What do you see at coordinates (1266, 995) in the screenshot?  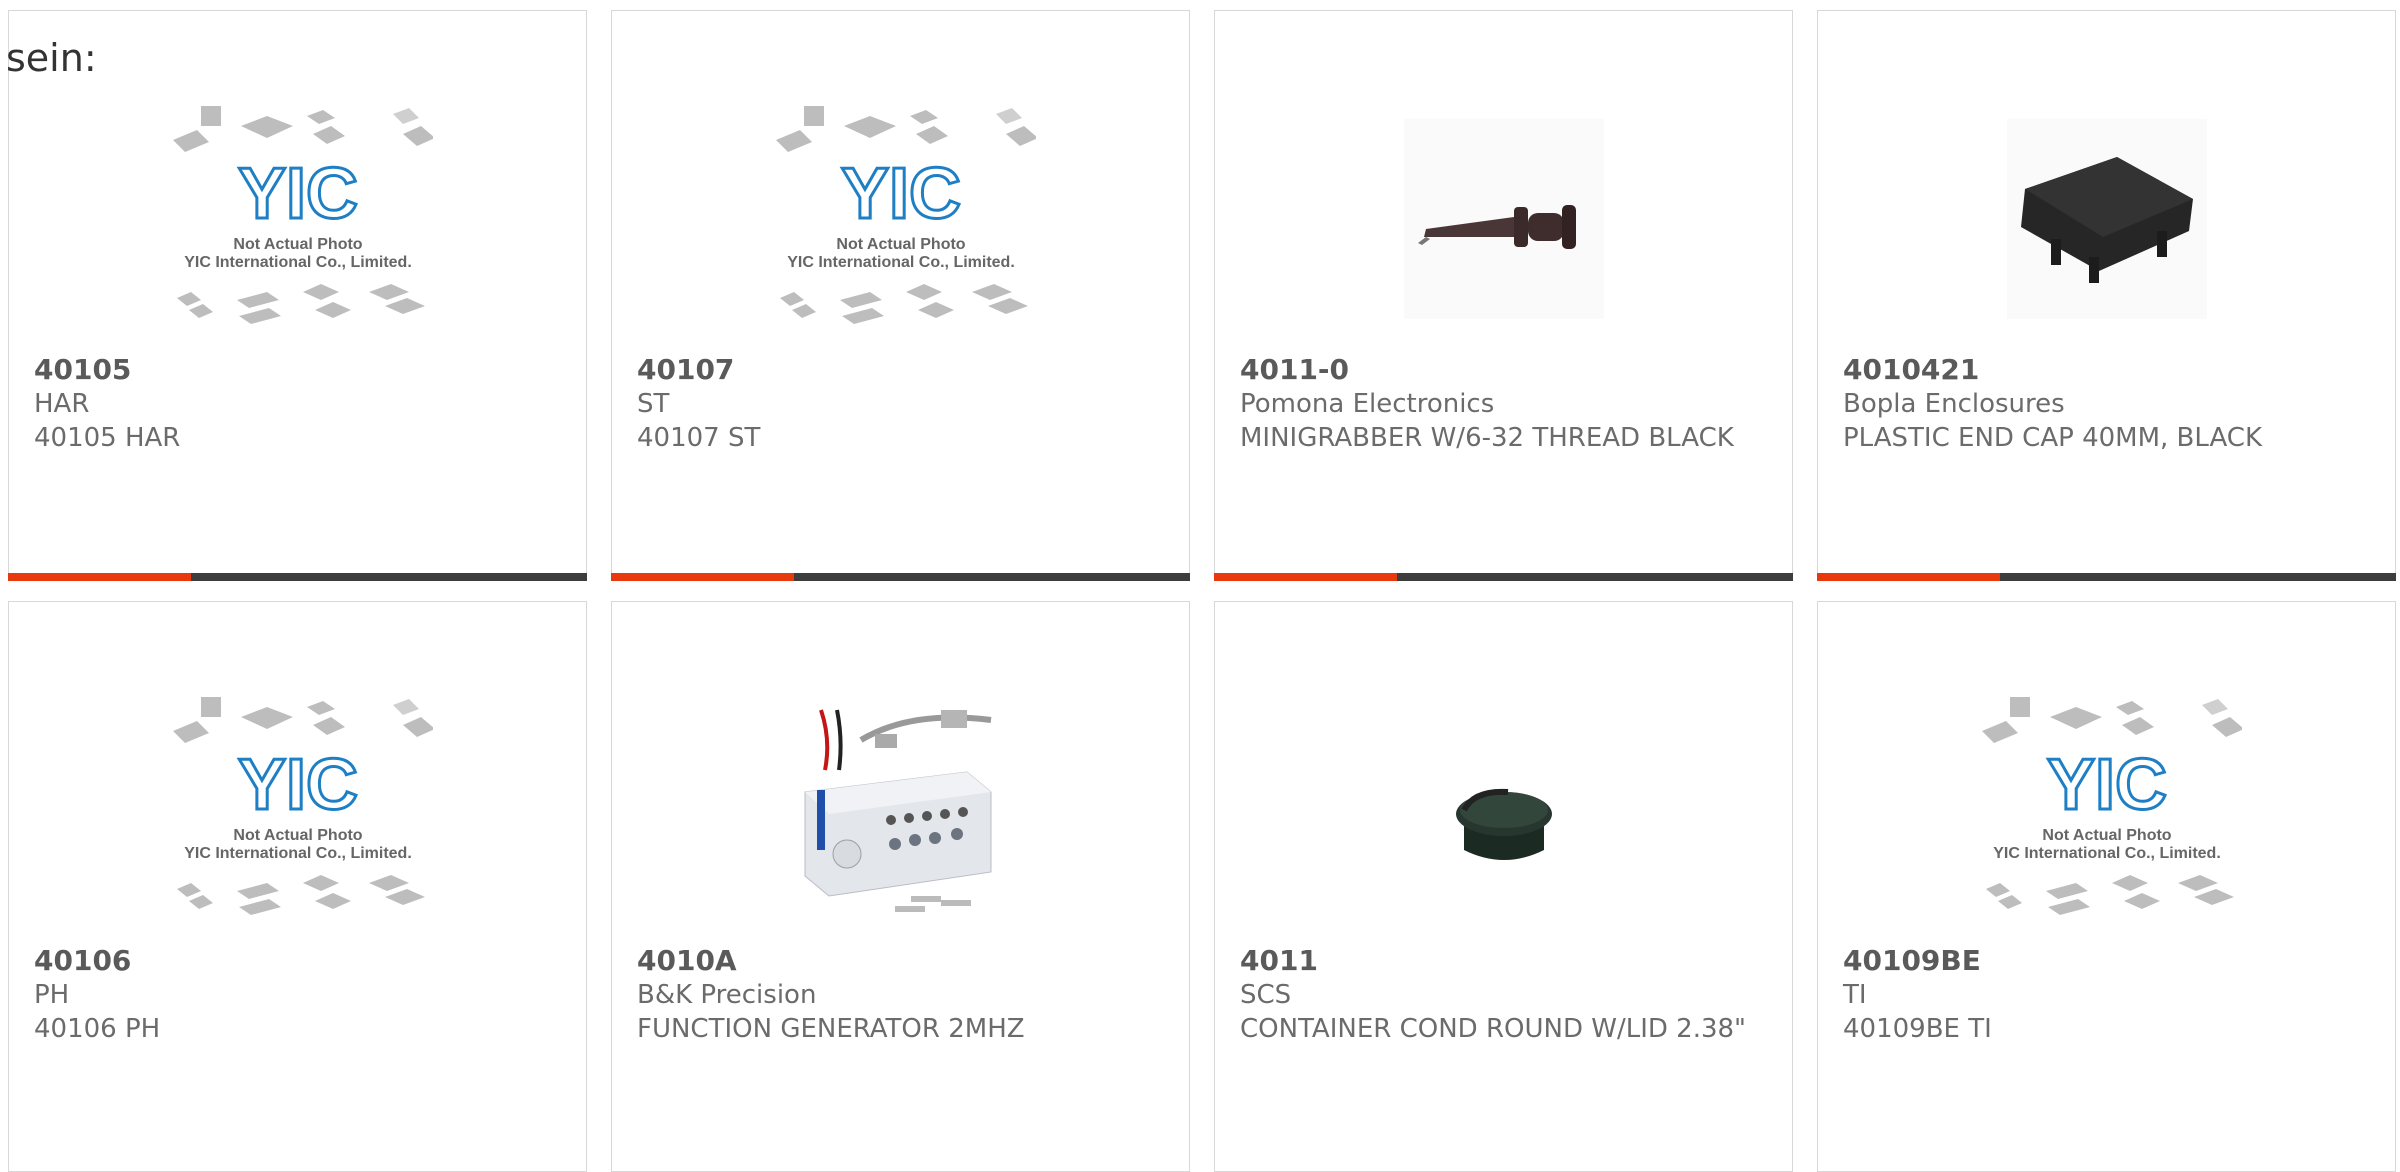 I see `manufacturer: SCS` at bounding box center [1266, 995].